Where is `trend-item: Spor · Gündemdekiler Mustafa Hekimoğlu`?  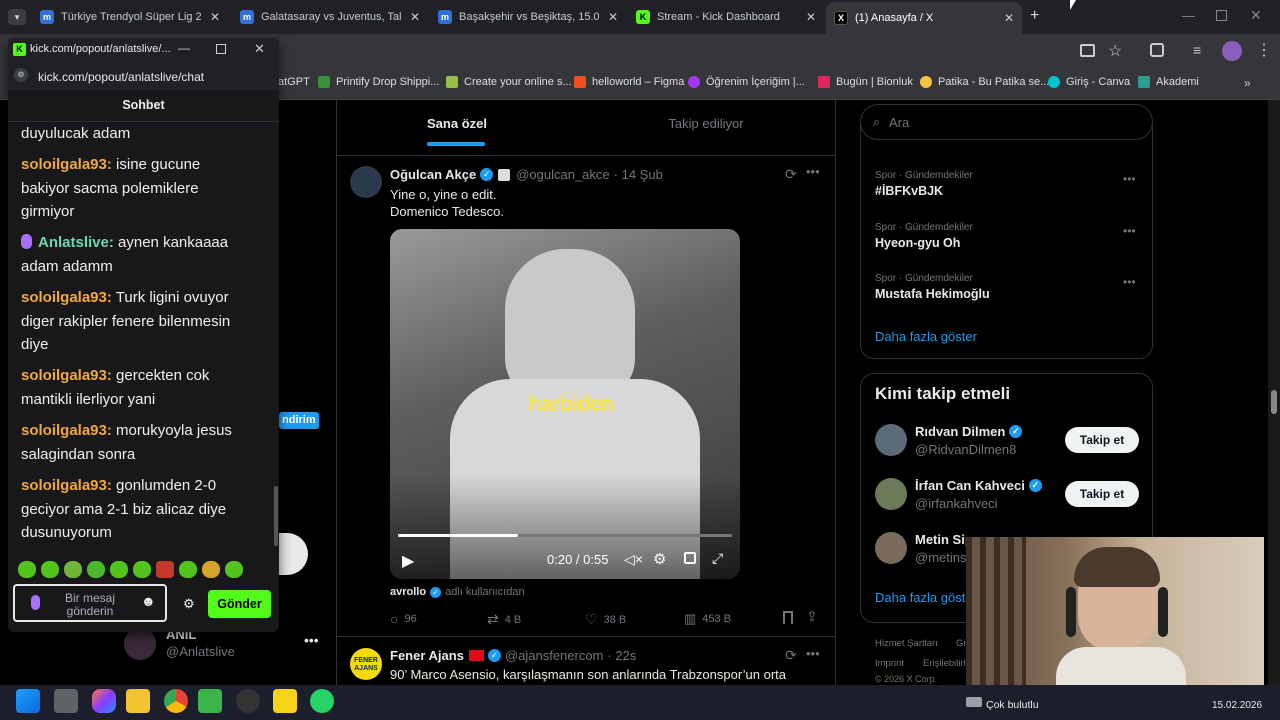
trend-item: Spor · Gündemdekiler Mustafa Hekimoğlu is located at coordinates (932, 287).